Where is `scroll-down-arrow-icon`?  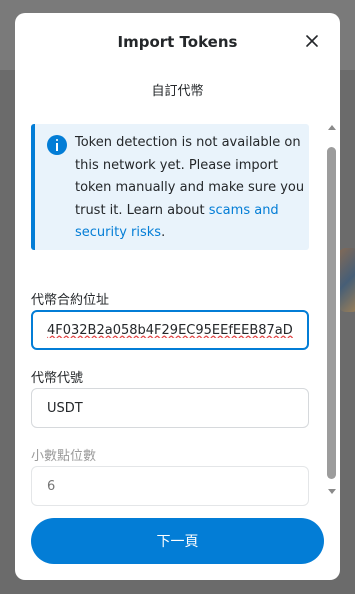
scroll-down-arrow-icon is located at coordinates (332, 491).